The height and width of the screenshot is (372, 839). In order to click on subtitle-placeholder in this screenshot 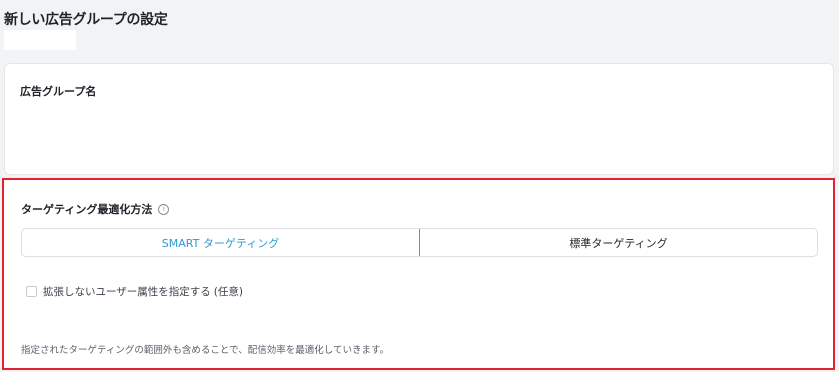, I will do `click(40, 40)`.